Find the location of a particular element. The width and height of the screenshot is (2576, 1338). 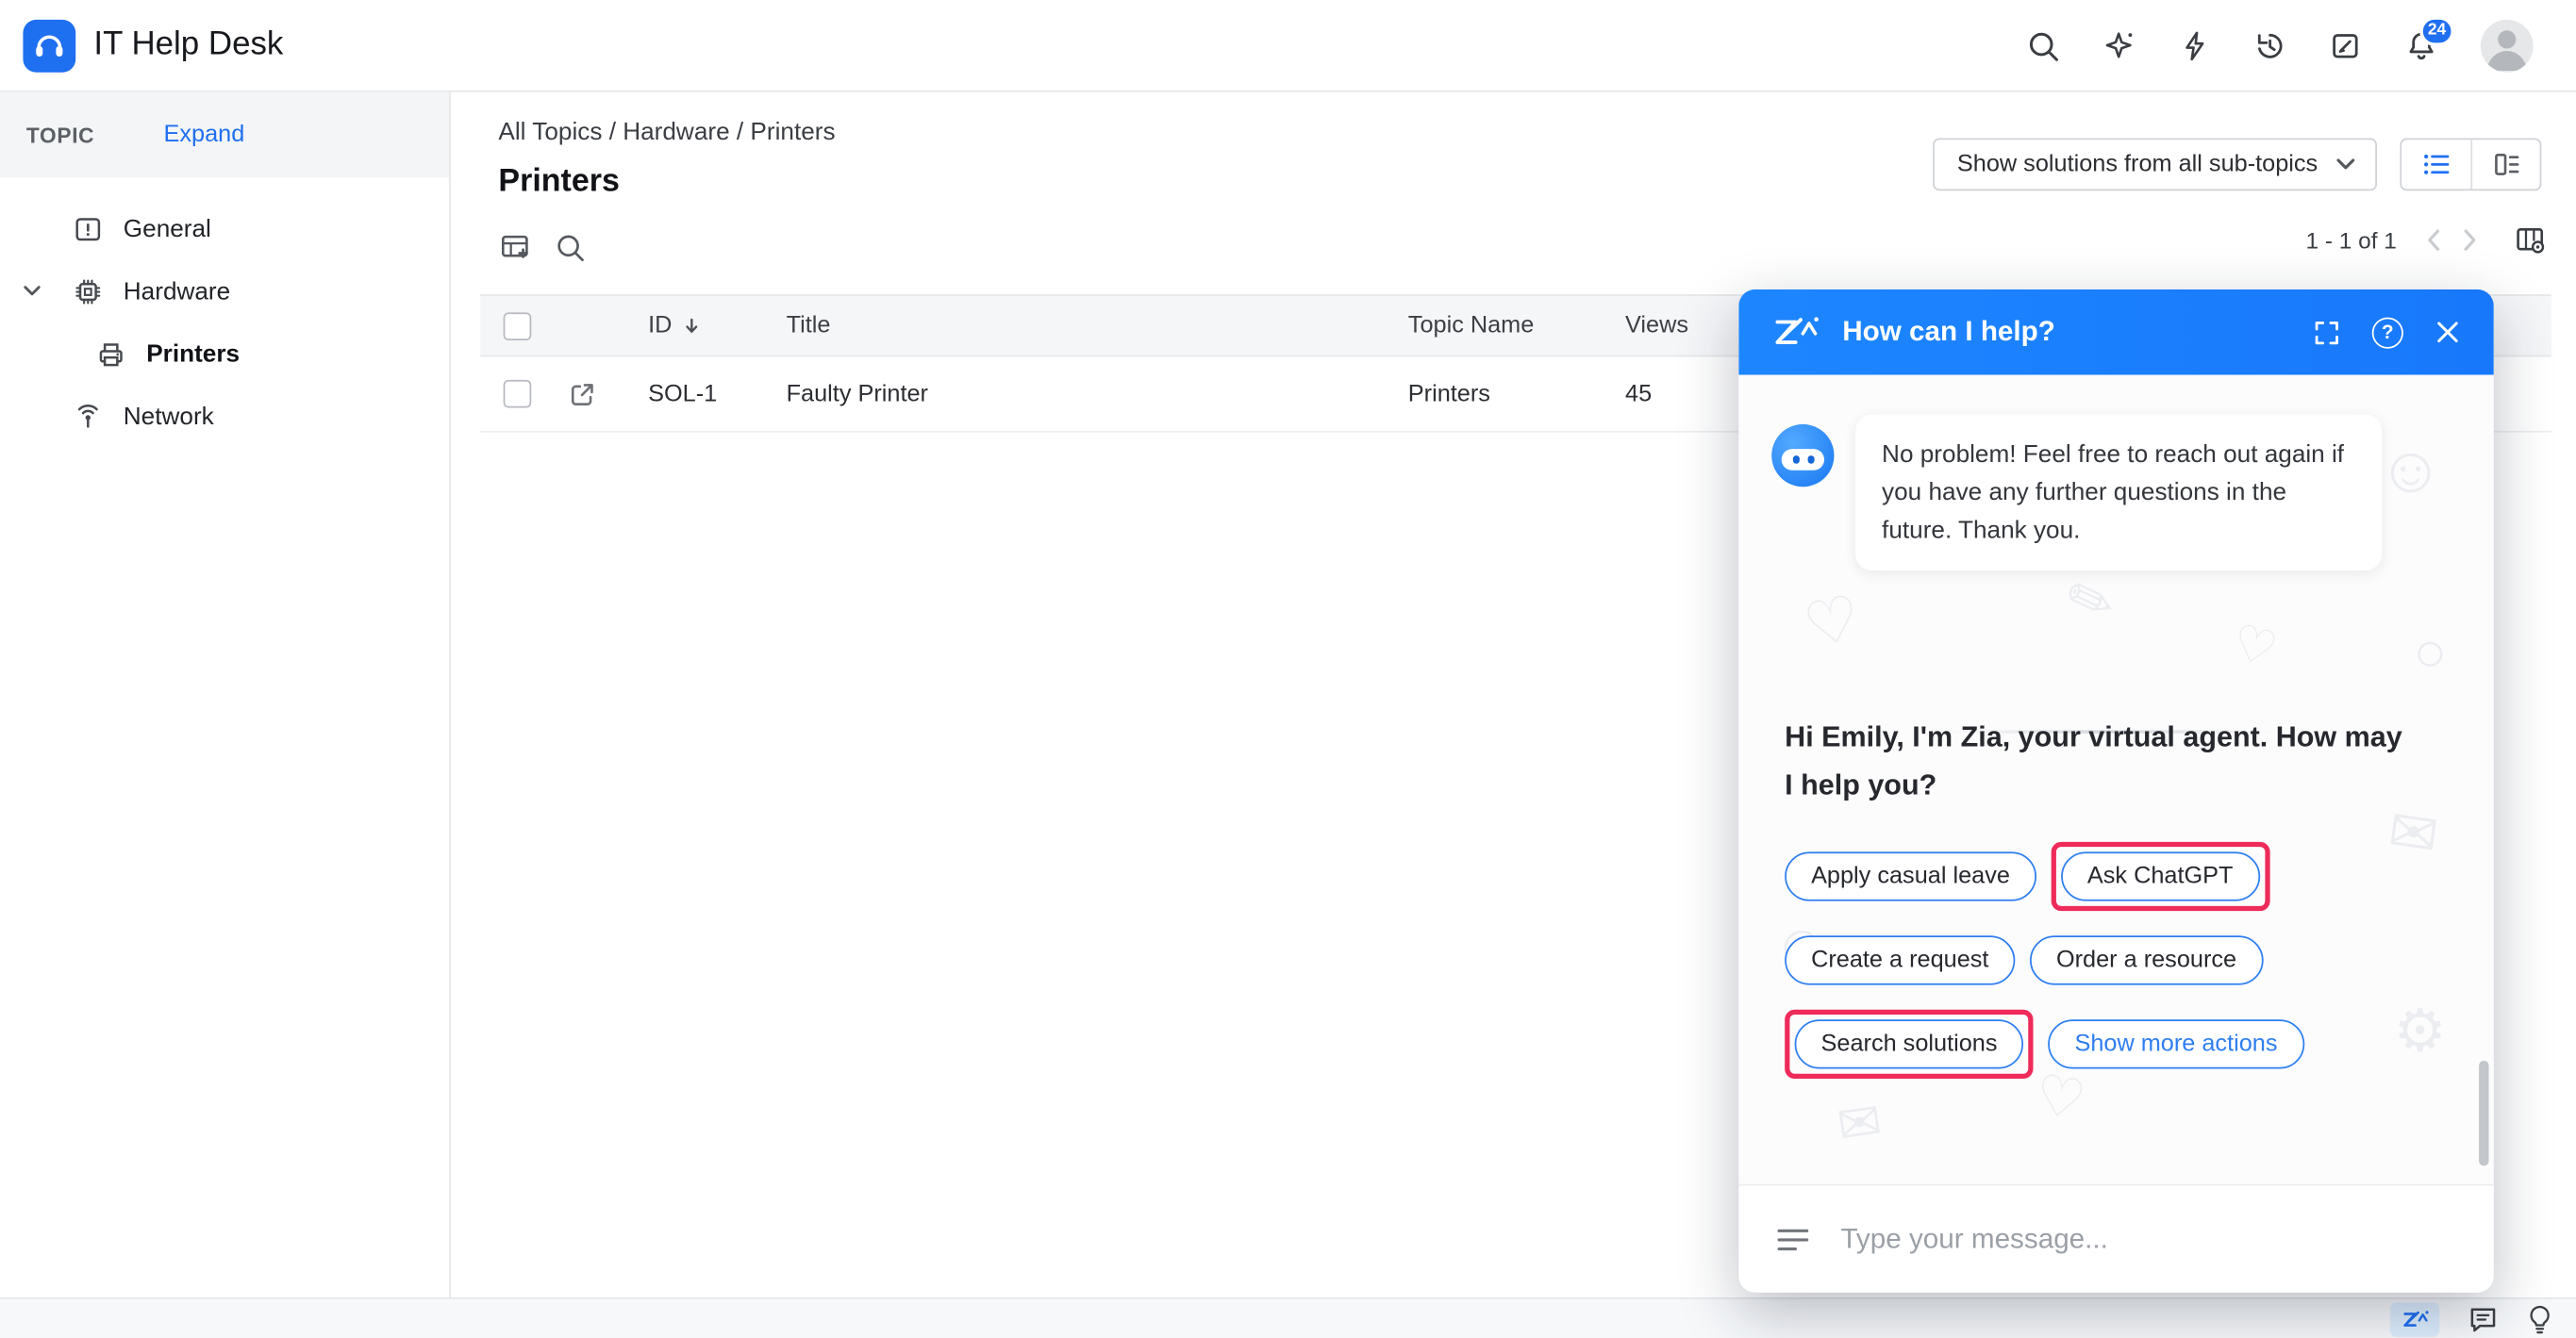

chip-search-solutions: Search solutions is located at coordinates (1909, 1044).